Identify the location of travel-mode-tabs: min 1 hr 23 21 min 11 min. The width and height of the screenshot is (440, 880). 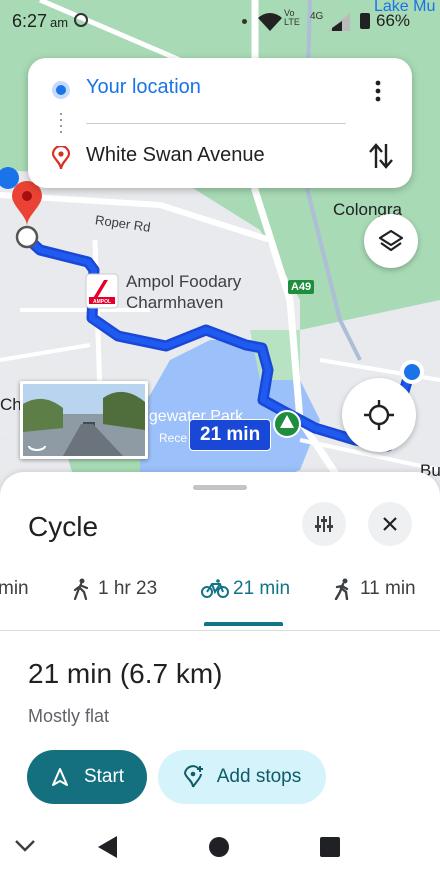
(220, 597).